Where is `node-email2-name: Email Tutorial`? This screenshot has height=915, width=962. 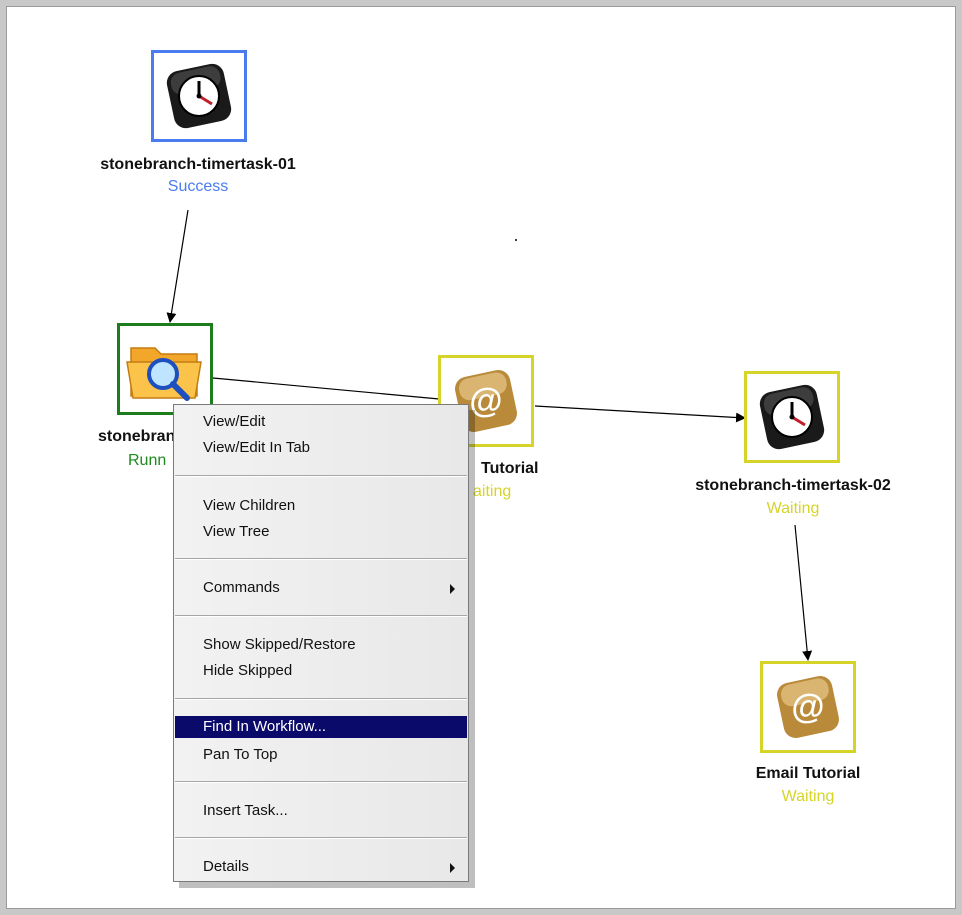 node-email2-name: Email Tutorial is located at coordinates (808, 773).